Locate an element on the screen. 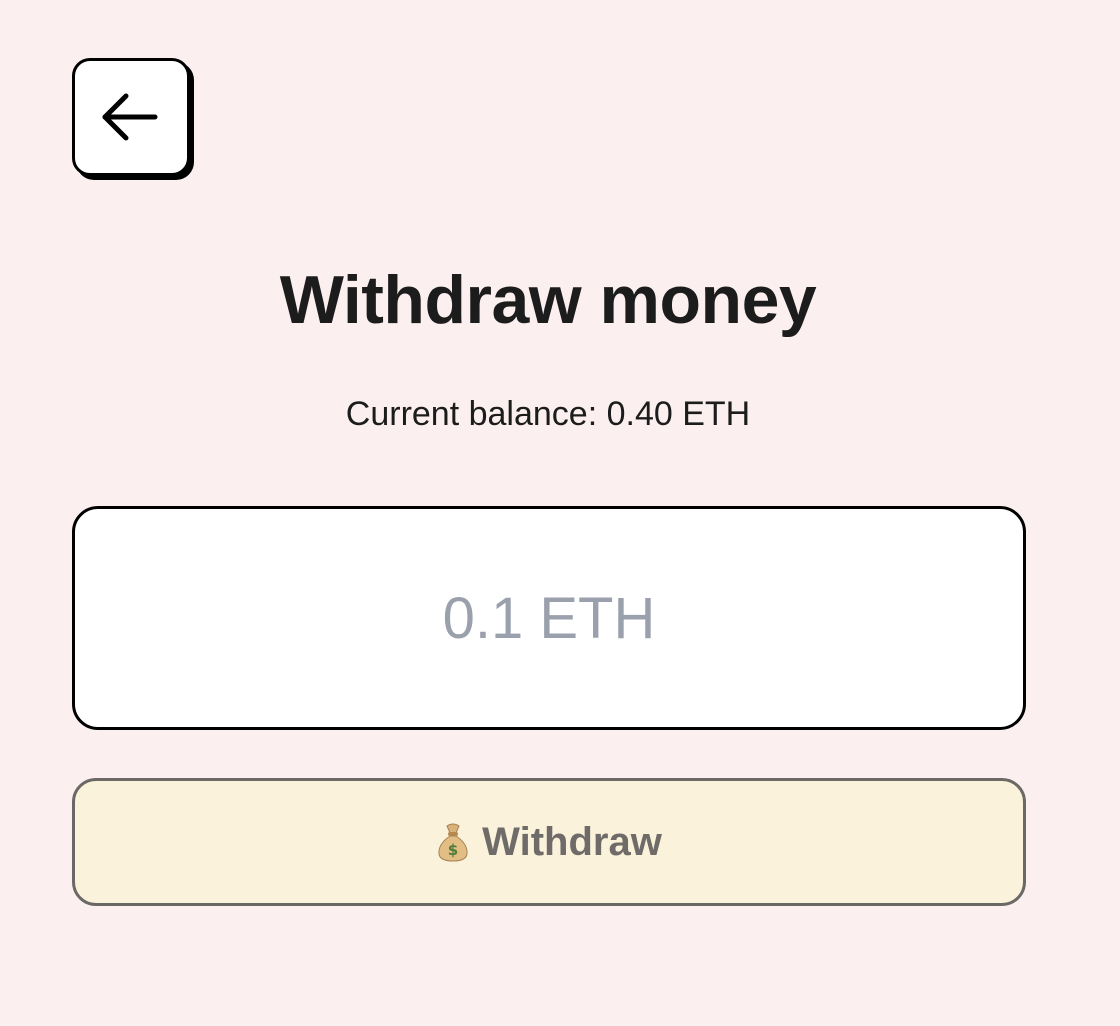 The height and width of the screenshot is (1026, 1120). arrow-left-icon is located at coordinates (130, 117).